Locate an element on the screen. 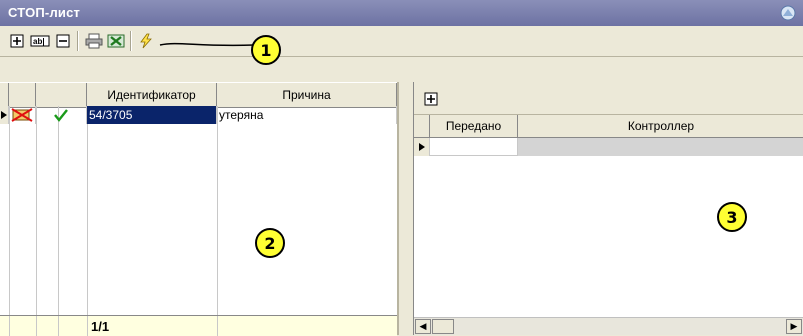 Image resolution: width=803 pixels, height=336 pixels. add-button is located at coordinates (17, 41).